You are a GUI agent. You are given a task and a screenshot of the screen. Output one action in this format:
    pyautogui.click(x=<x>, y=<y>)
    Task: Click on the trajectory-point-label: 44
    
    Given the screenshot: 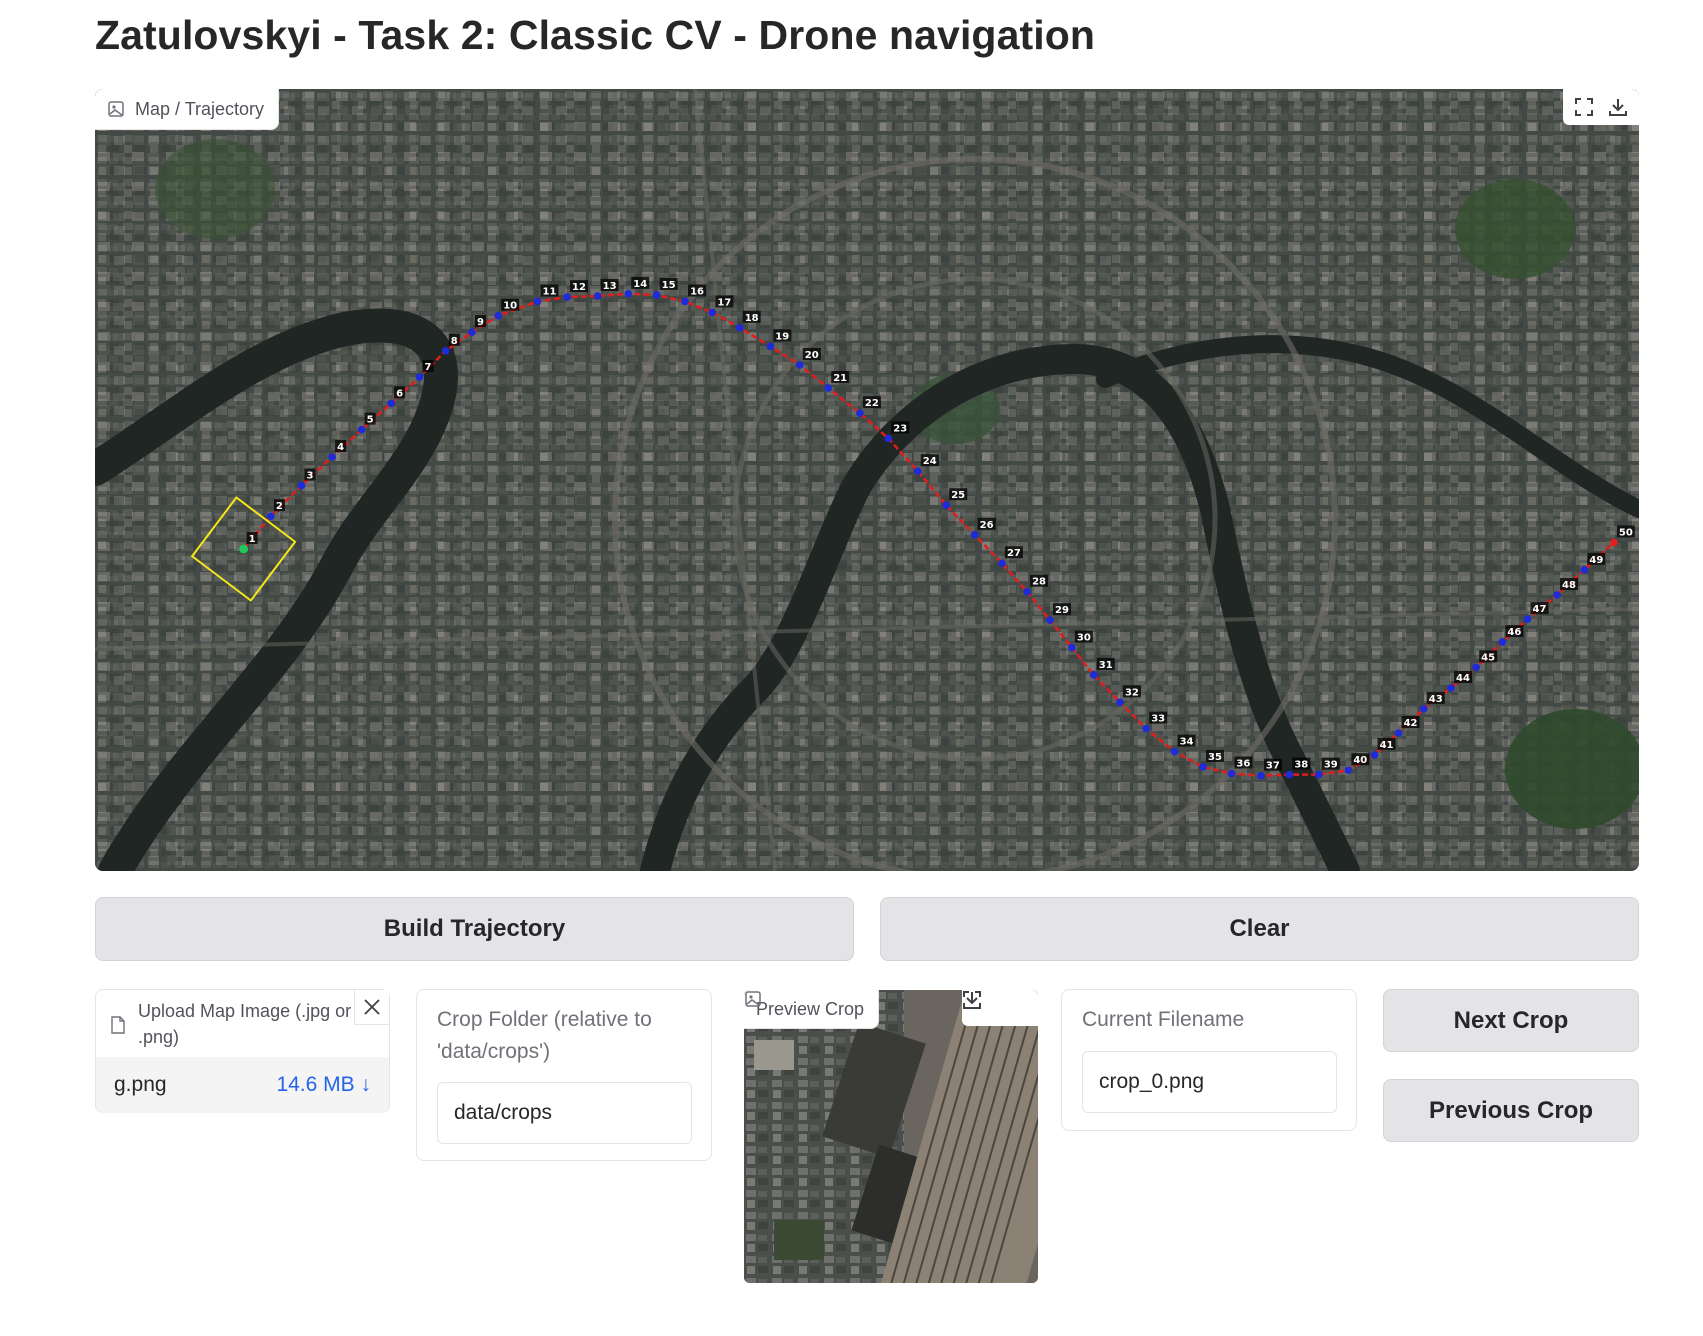 What is the action you would take?
    pyautogui.click(x=1463, y=678)
    